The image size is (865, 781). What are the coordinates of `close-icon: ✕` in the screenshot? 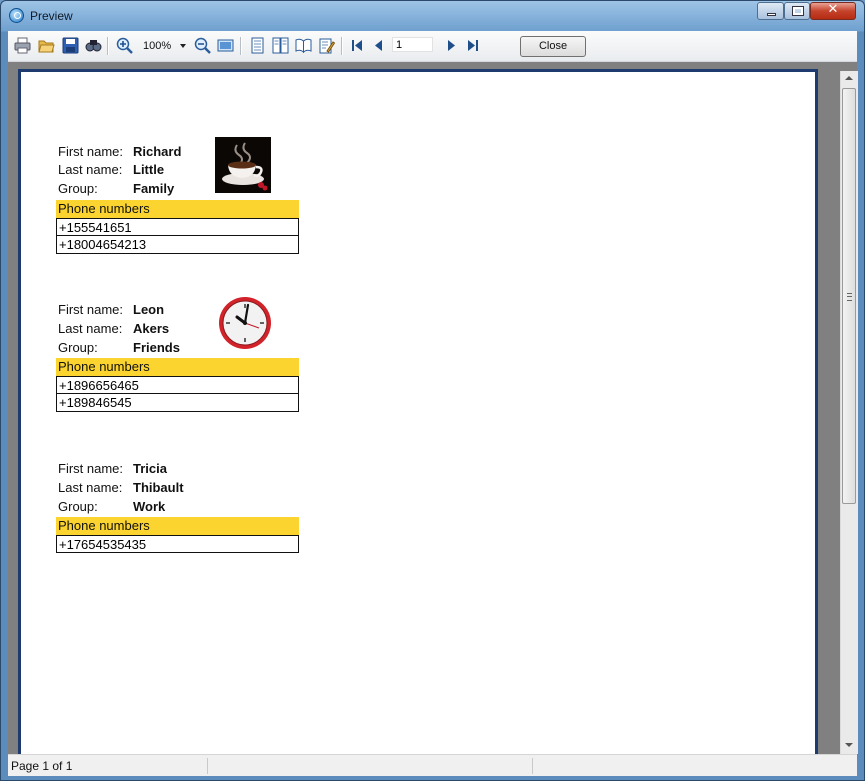 It's located at (833, 9).